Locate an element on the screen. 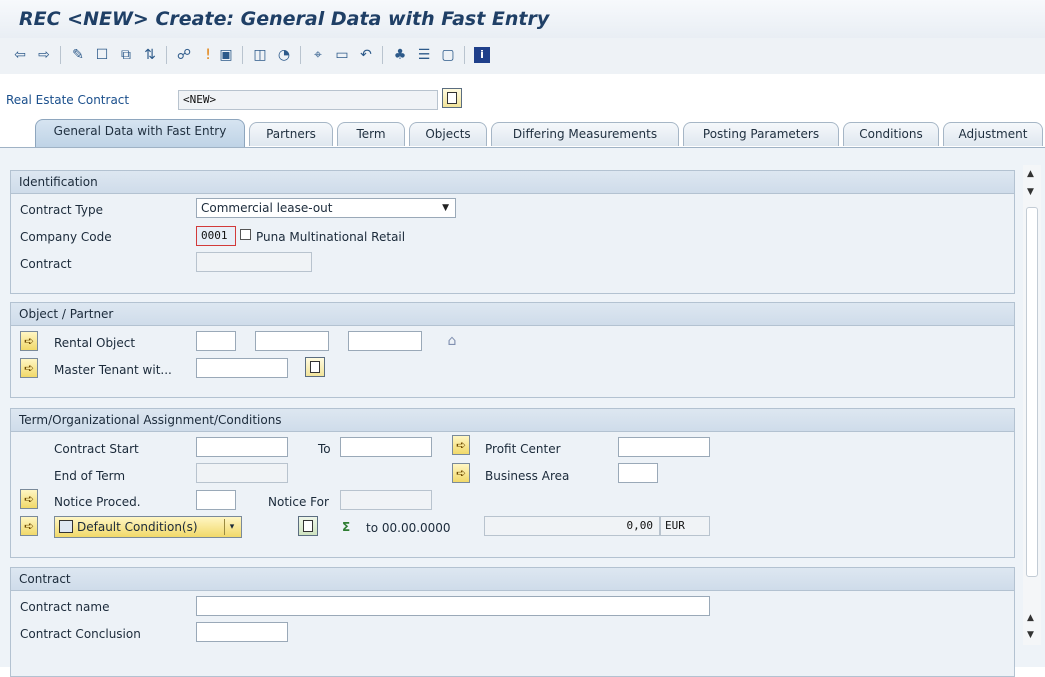  calculate-button is located at coordinates (308, 526).